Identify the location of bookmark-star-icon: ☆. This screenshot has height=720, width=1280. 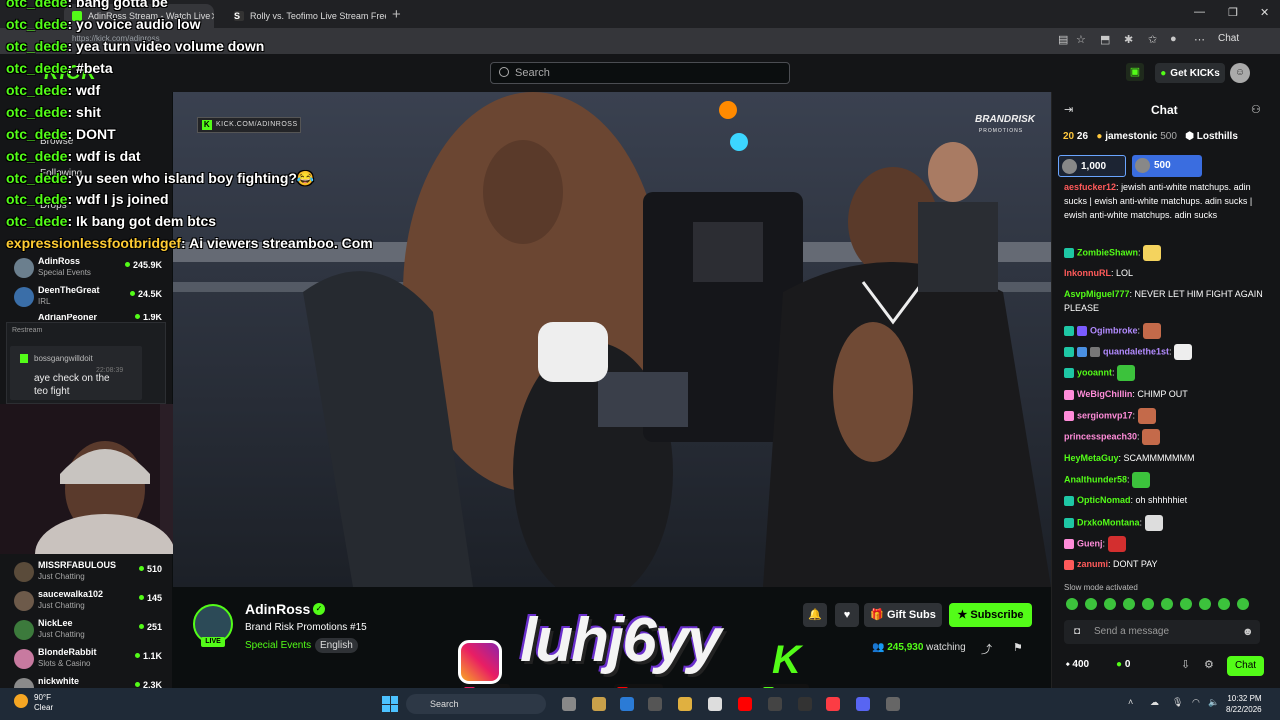
(1081, 39).